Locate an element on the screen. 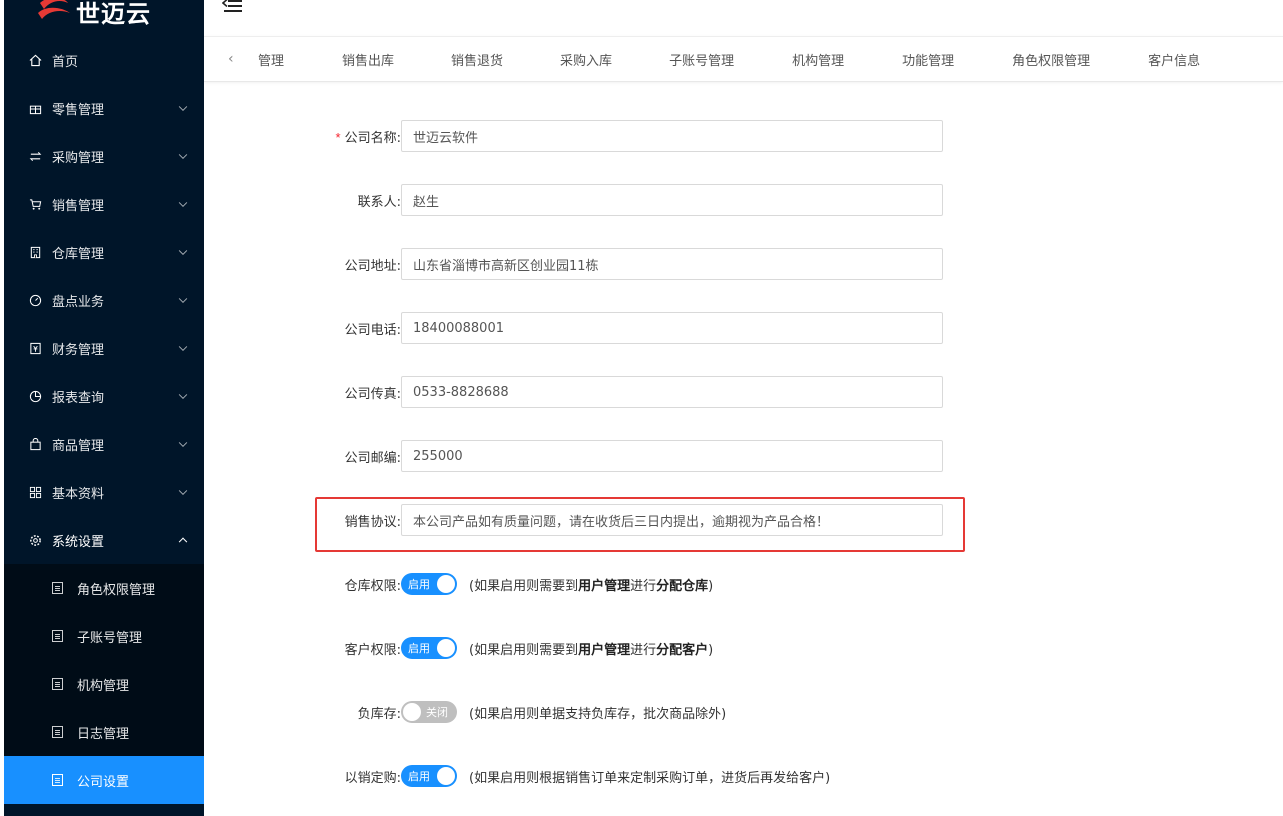  sales-to-purchase-hint: (如果启用则根据销售订单来定制采购订单，进货后再发给客户) is located at coordinates (650, 778).